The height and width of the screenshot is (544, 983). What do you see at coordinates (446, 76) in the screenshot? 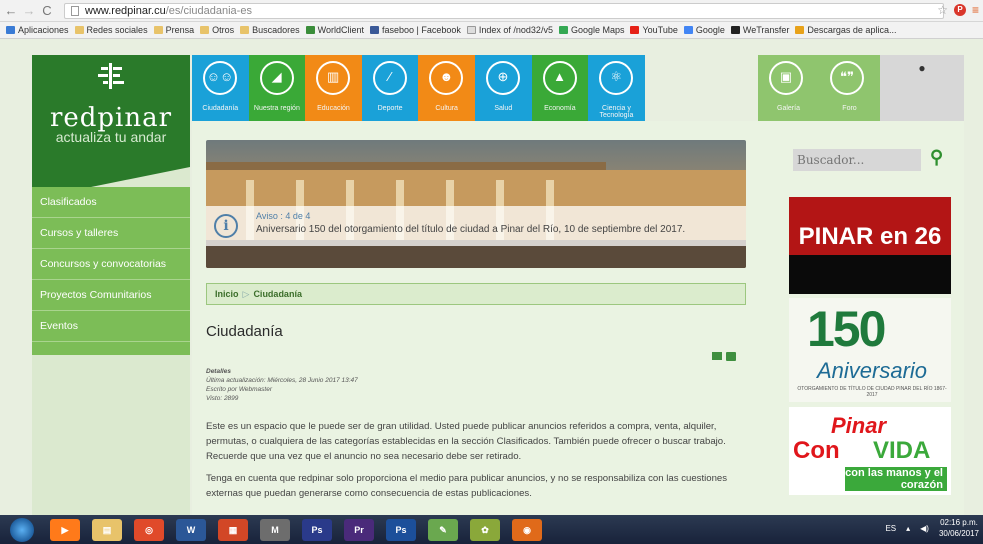
I see `theater-icon: ☻` at bounding box center [446, 76].